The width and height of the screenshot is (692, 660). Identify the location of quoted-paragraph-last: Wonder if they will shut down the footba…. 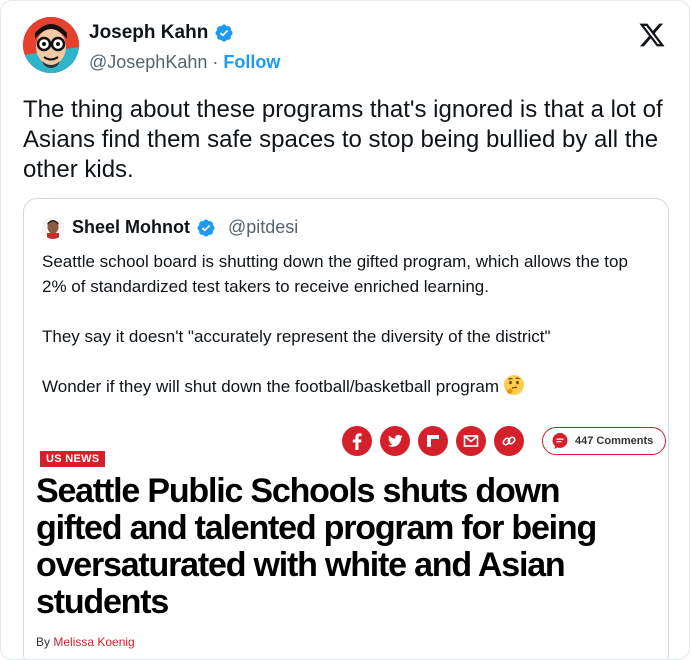
(347, 386).